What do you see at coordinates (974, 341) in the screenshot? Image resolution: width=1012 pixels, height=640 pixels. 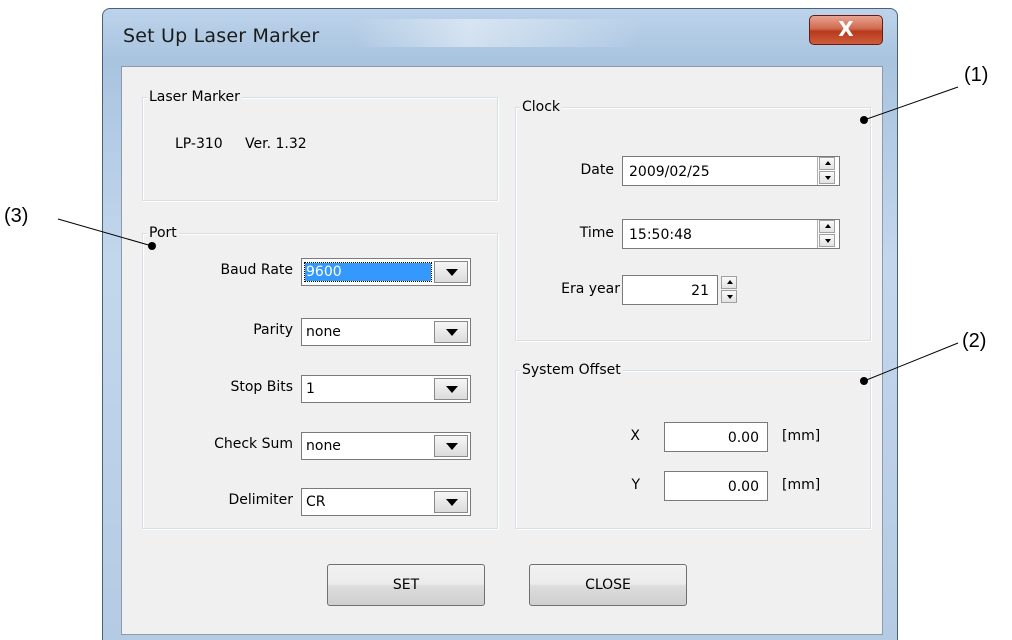 I see `callout-label-2: (2)` at bounding box center [974, 341].